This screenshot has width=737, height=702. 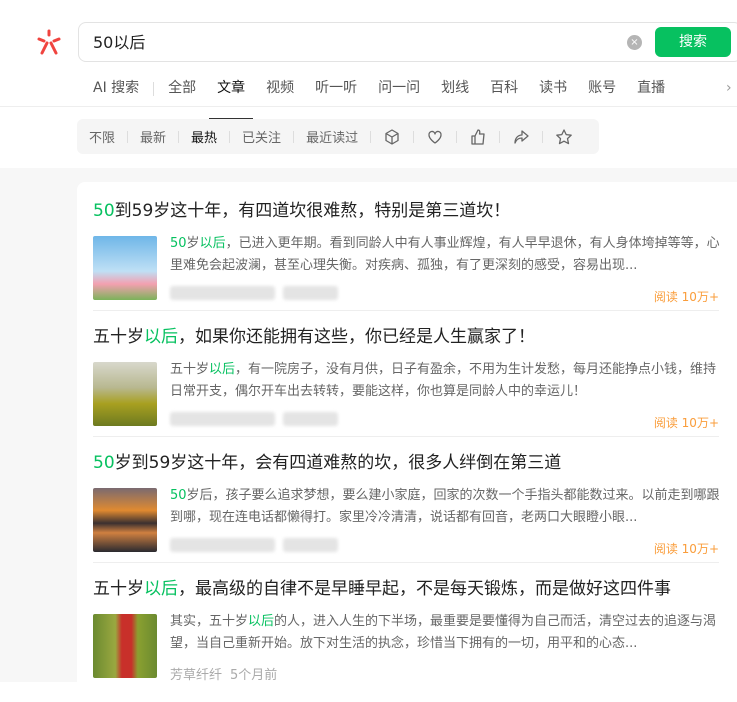 What do you see at coordinates (231, 99) in the screenshot?
I see `tab-2: 文章` at bounding box center [231, 99].